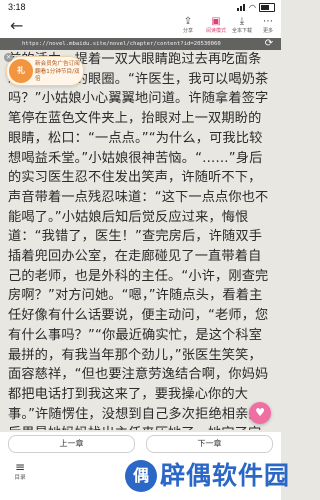  I want to click on coupon-popup: × 礼 新会员免广告订阅 翻看1分钟节目/双倍, so click(44, 69).